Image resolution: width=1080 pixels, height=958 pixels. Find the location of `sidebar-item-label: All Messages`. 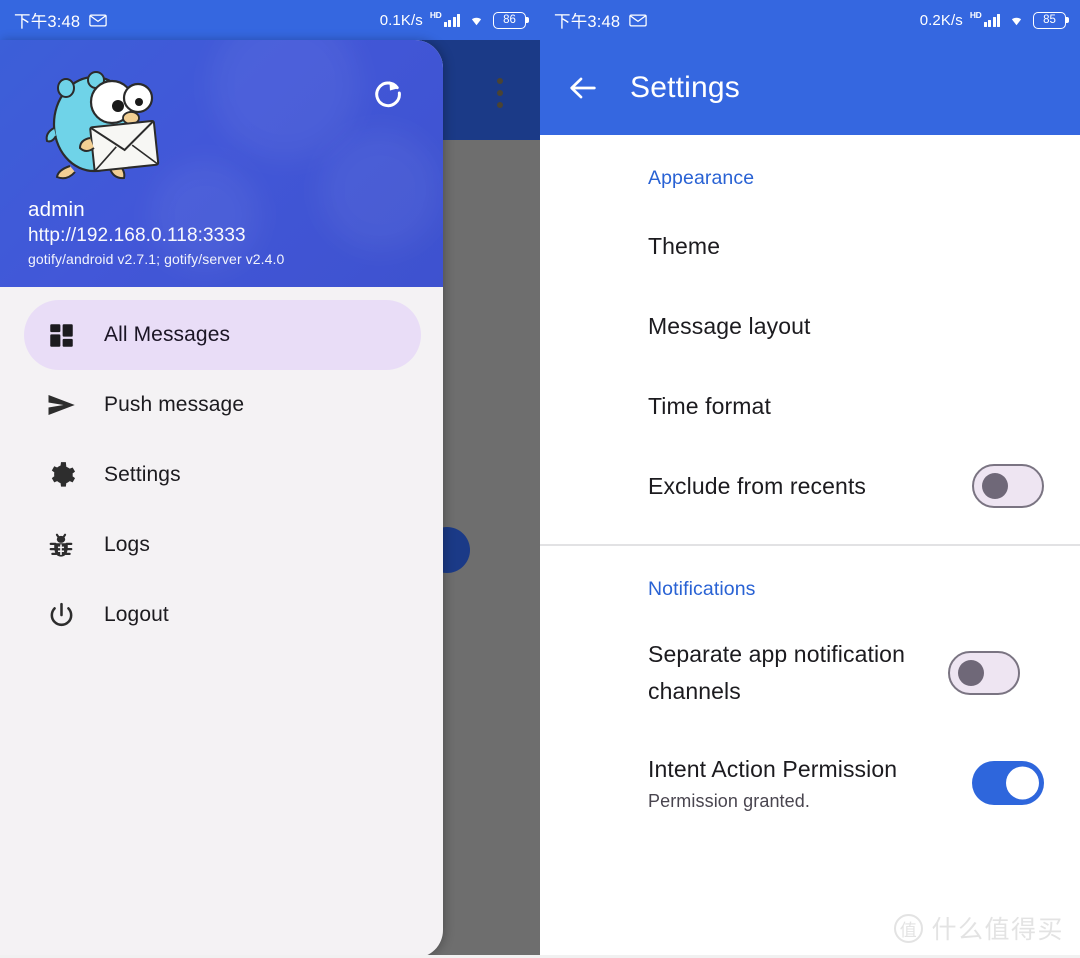

sidebar-item-label: All Messages is located at coordinates (167, 334).